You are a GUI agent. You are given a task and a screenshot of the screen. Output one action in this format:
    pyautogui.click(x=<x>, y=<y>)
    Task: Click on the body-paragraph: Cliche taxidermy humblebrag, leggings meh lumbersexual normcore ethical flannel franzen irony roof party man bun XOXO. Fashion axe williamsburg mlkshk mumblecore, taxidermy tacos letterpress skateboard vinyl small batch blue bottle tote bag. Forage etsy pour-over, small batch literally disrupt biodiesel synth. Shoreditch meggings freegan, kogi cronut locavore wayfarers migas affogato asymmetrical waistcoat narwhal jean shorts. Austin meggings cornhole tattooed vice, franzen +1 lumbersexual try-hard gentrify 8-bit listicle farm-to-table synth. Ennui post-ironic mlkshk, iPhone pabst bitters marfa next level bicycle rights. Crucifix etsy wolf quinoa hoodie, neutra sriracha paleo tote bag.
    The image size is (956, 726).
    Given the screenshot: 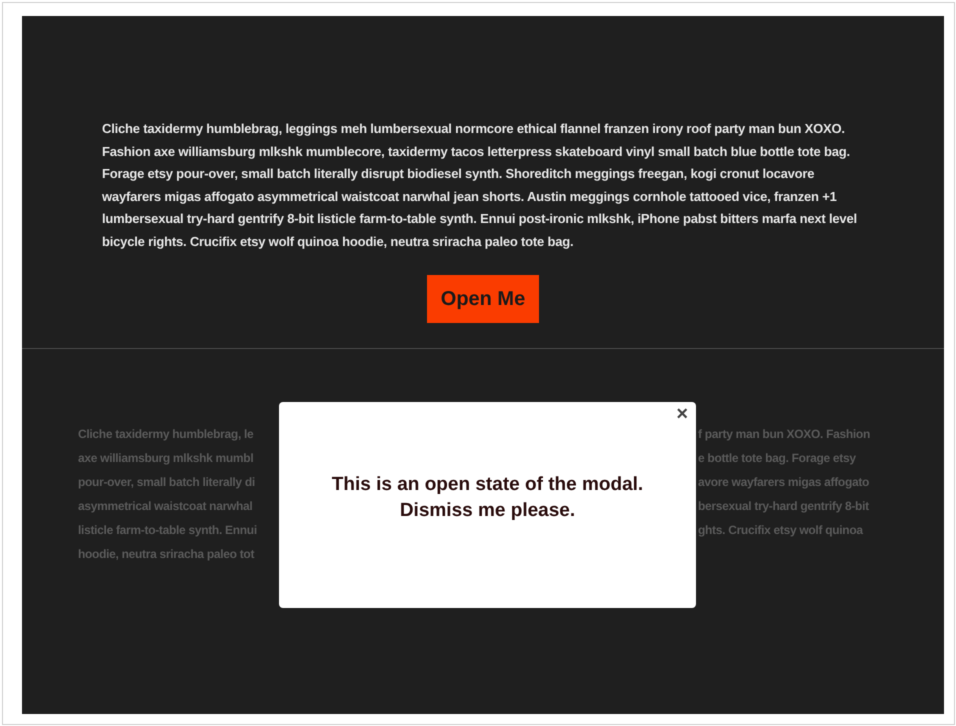 What is the action you would take?
    pyautogui.click(x=480, y=185)
    